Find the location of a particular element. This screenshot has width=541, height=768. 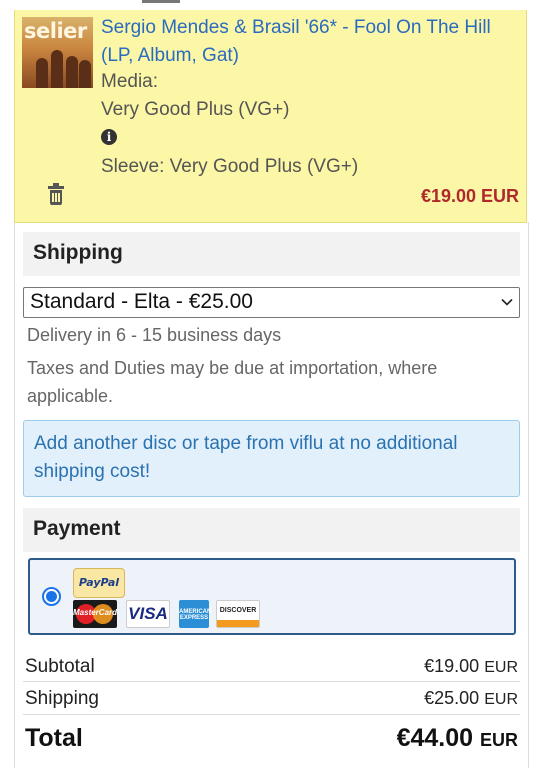

chevron-down-icon is located at coordinates (507, 302).